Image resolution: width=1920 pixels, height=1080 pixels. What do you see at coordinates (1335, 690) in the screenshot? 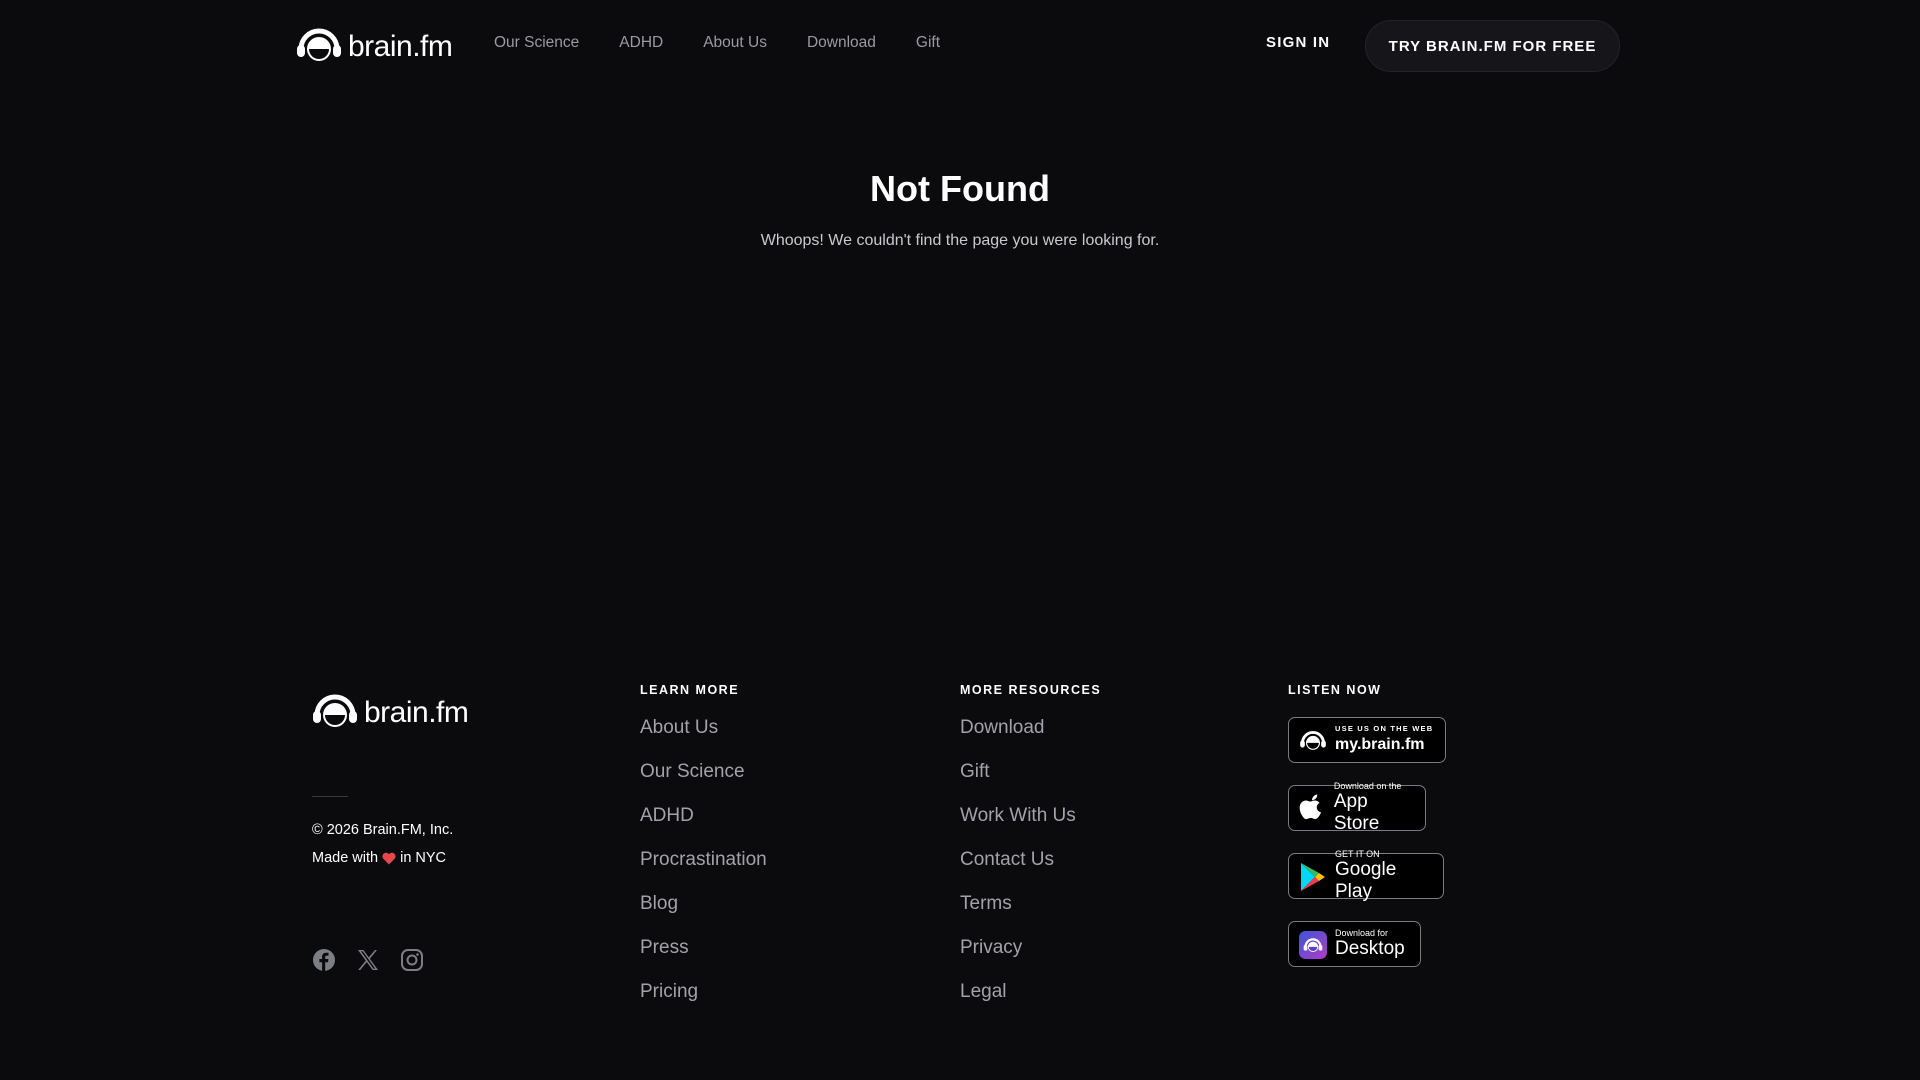
I see `col-heading: LISTEN NOW` at bounding box center [1335, 690].